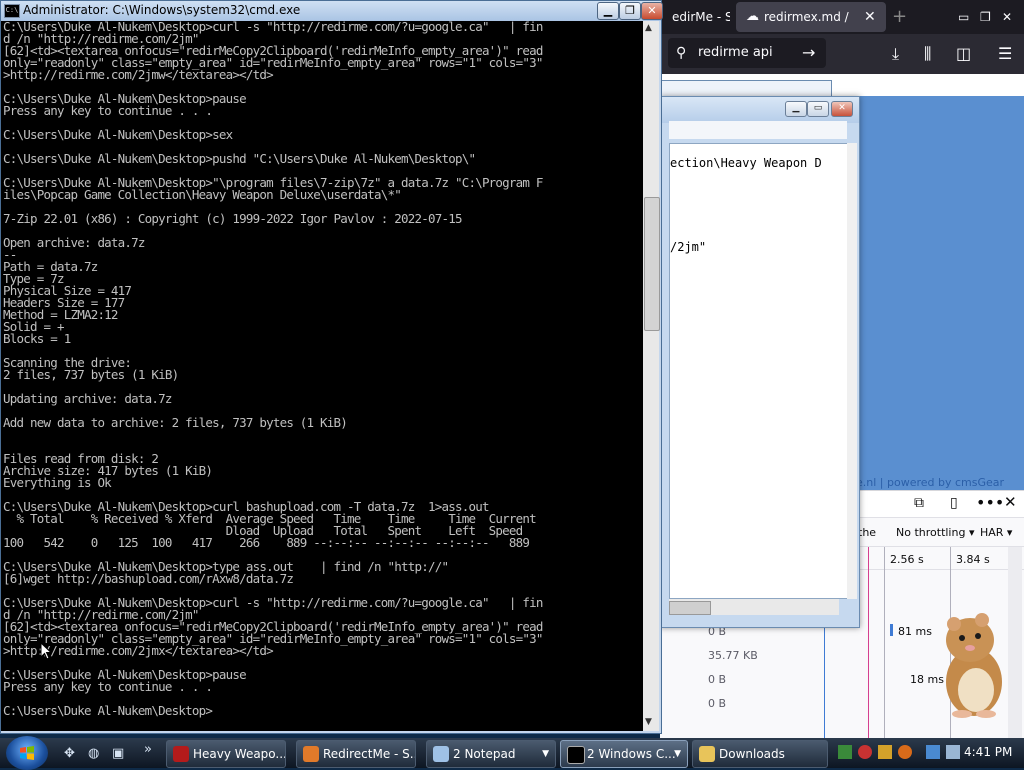  I want to click on tray-blocked-icon, so click(865, 752).